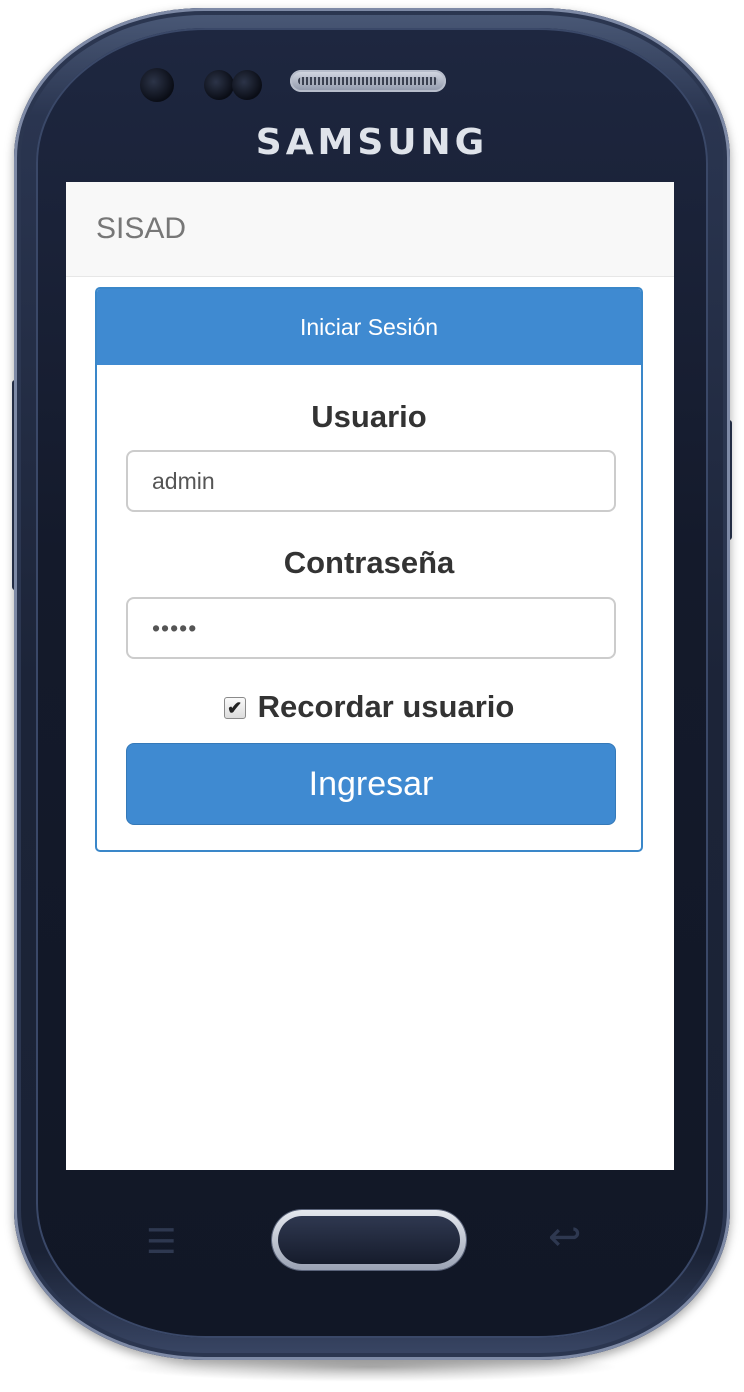 This screenshot has width=744, height=1392. I want to click on navbar: SISAD, so click(370, 229).